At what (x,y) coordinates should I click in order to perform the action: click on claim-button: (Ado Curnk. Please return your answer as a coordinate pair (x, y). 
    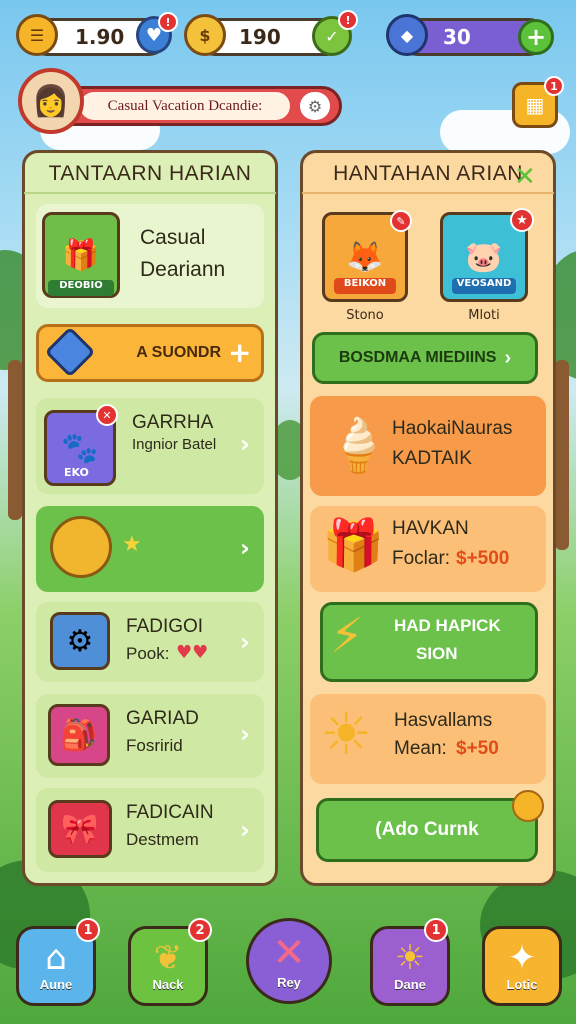
    Looking at the image, I should click on (427, 830).